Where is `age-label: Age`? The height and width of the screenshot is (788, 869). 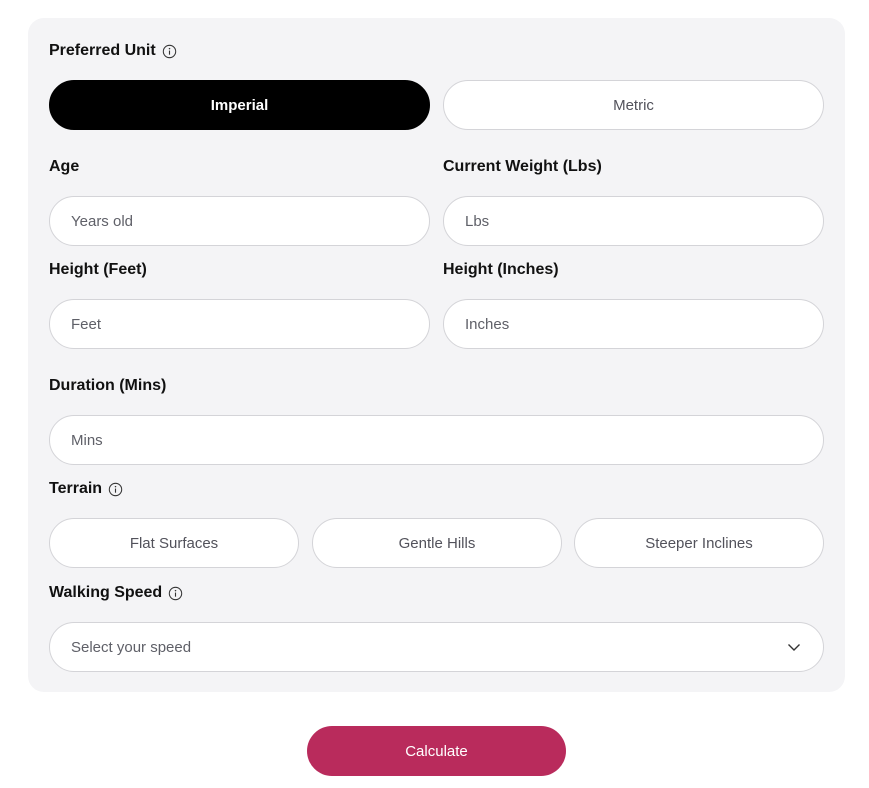 age-label: Age is located at coordinates (64, 166).